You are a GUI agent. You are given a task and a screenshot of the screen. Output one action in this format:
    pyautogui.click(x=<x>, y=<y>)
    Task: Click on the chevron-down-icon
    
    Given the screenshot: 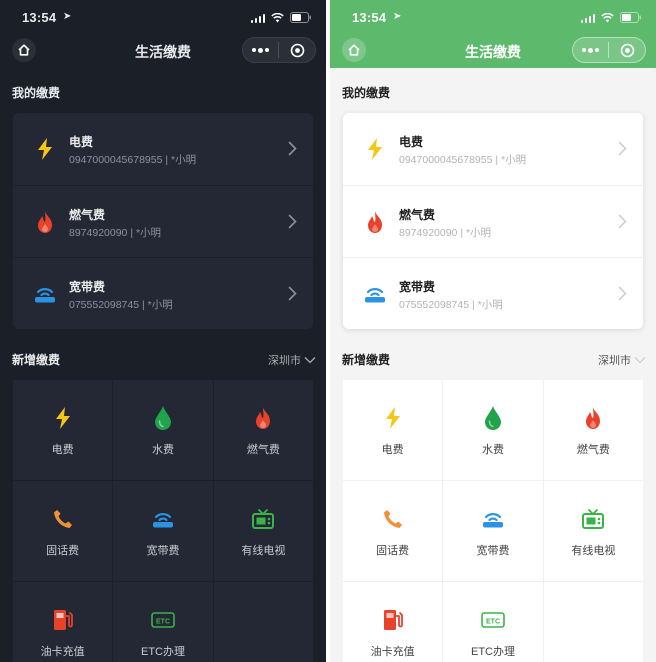 What is the action you would take?
    pyautogui.click(x=640, y=360)
    